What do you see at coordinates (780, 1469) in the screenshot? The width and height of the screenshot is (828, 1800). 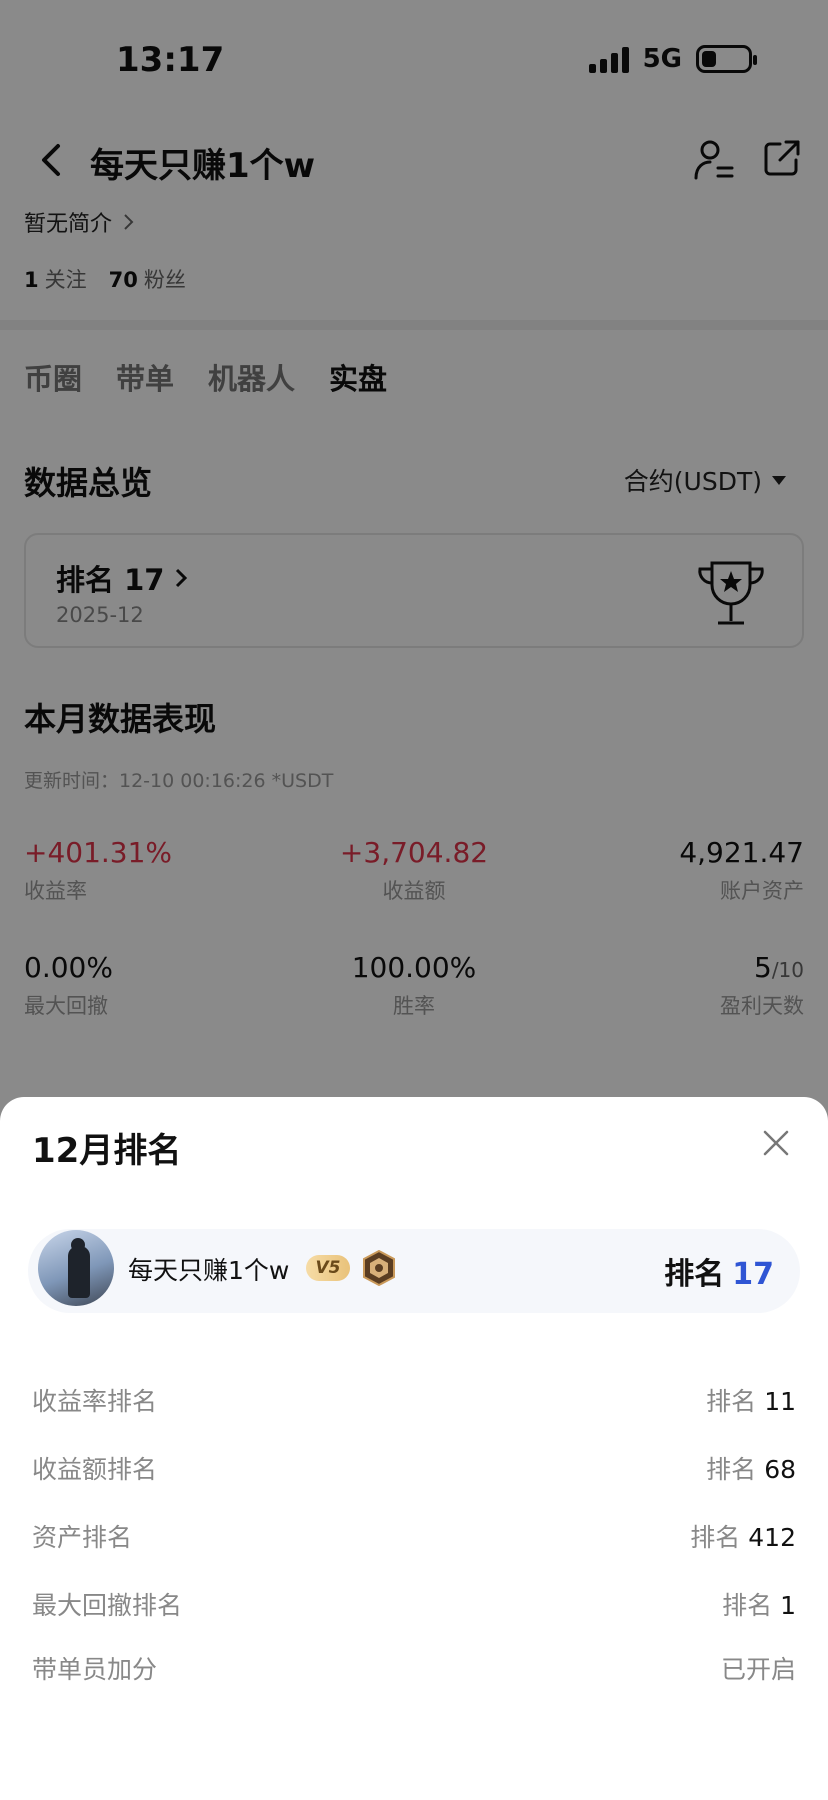 I see `rank-number: 68` at bounding box center [780, 1469].